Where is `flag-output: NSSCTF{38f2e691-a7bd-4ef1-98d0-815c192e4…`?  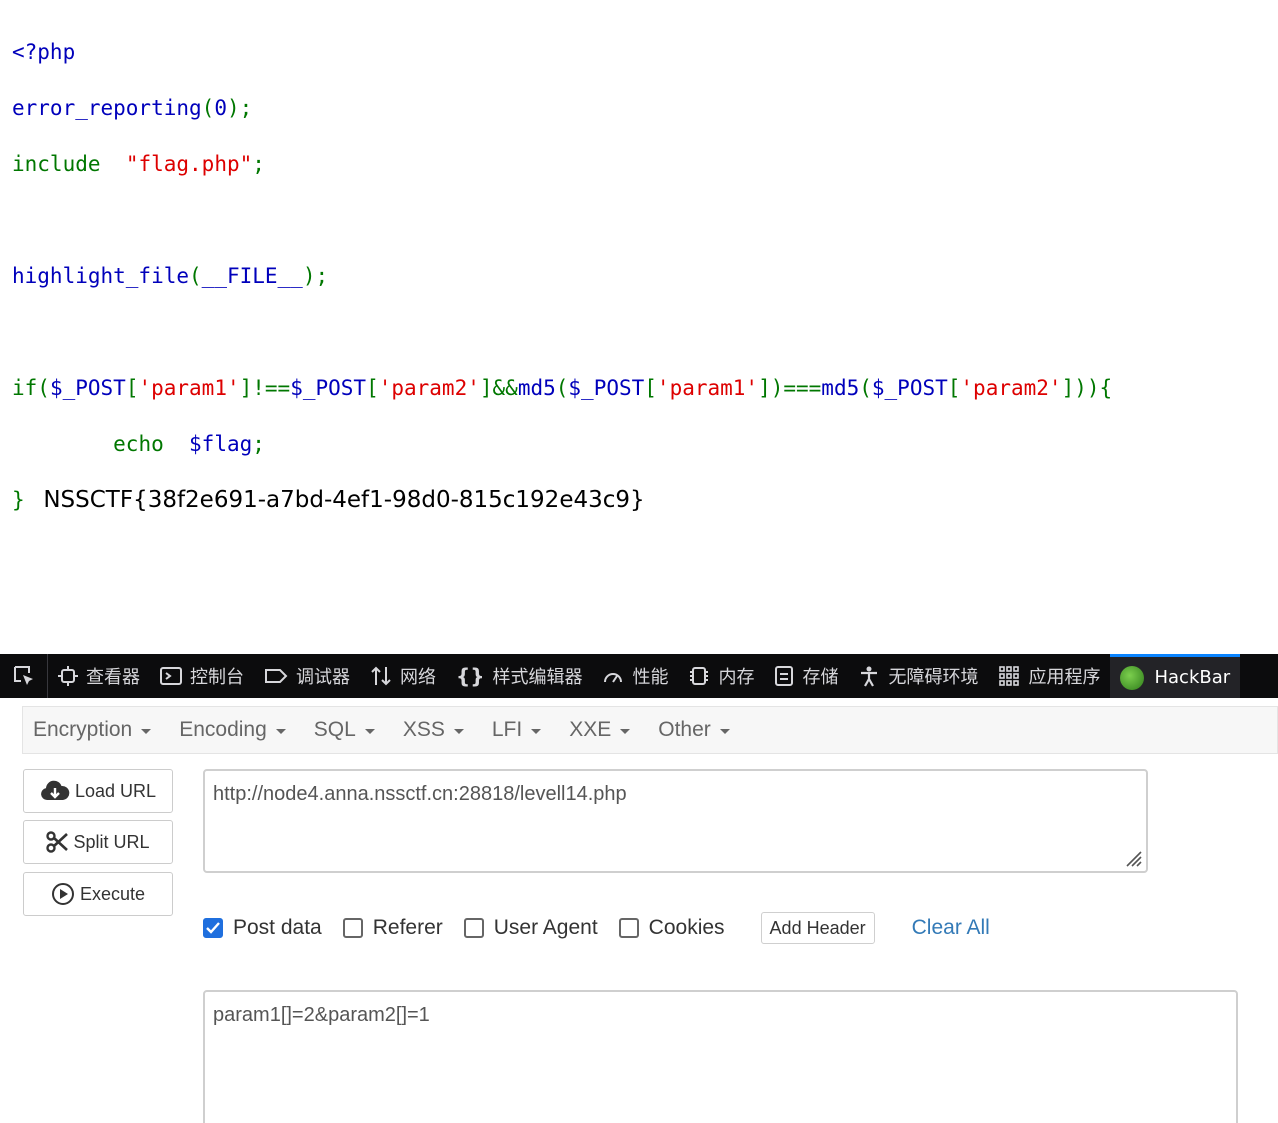
flag-output: NSSCTF{38f2e691-a7bd-4ef1-98d0-815c192e4… is located at coordinates (344, 500).